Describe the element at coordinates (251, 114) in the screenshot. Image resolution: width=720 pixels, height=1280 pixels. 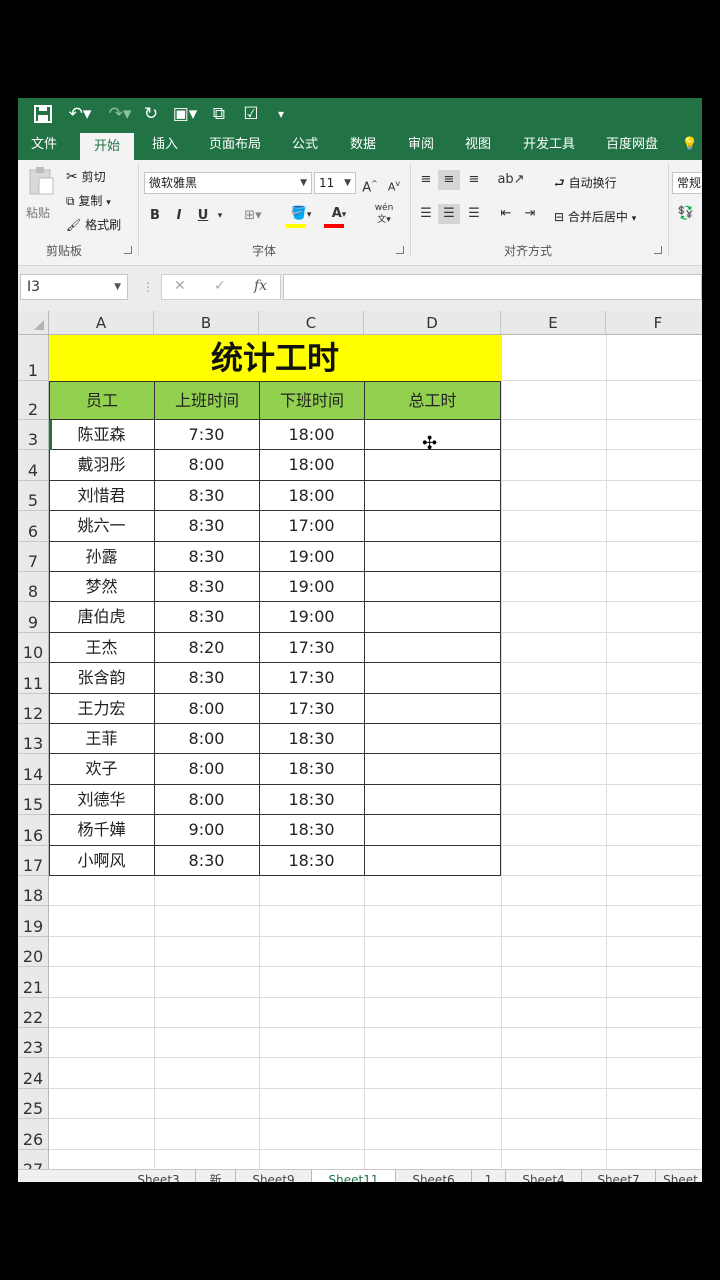
I see `checklist-icon: ☑` at that location.